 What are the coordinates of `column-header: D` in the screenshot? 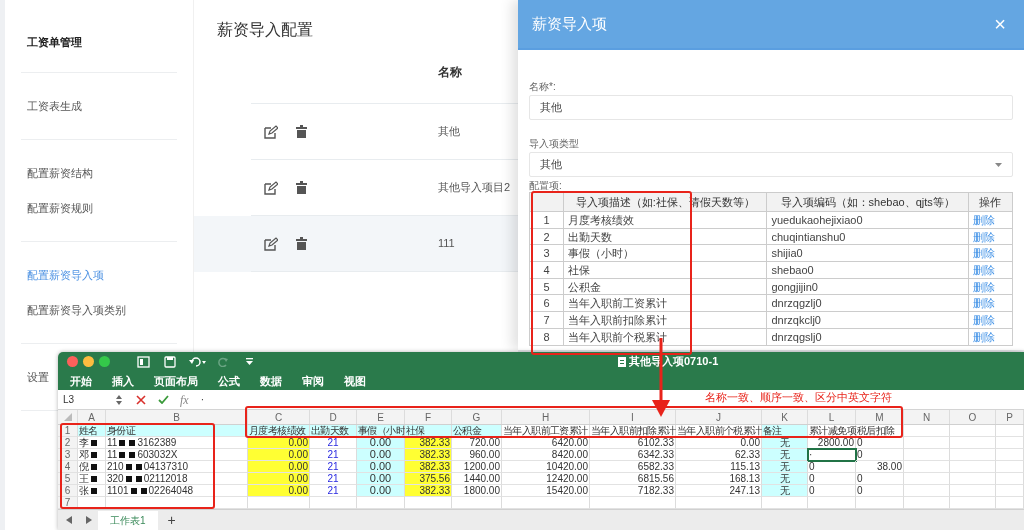 It's located at (333, 417).